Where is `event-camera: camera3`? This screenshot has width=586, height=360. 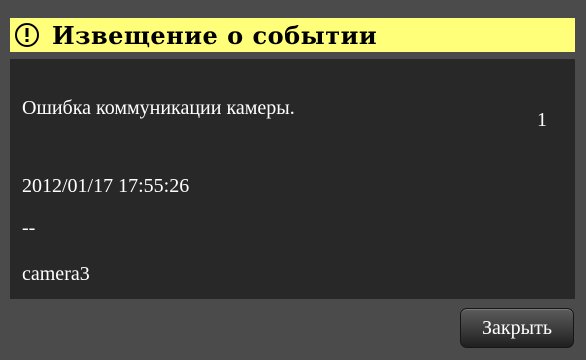
event-camera: camera3 is located at coordinates (56, 274).